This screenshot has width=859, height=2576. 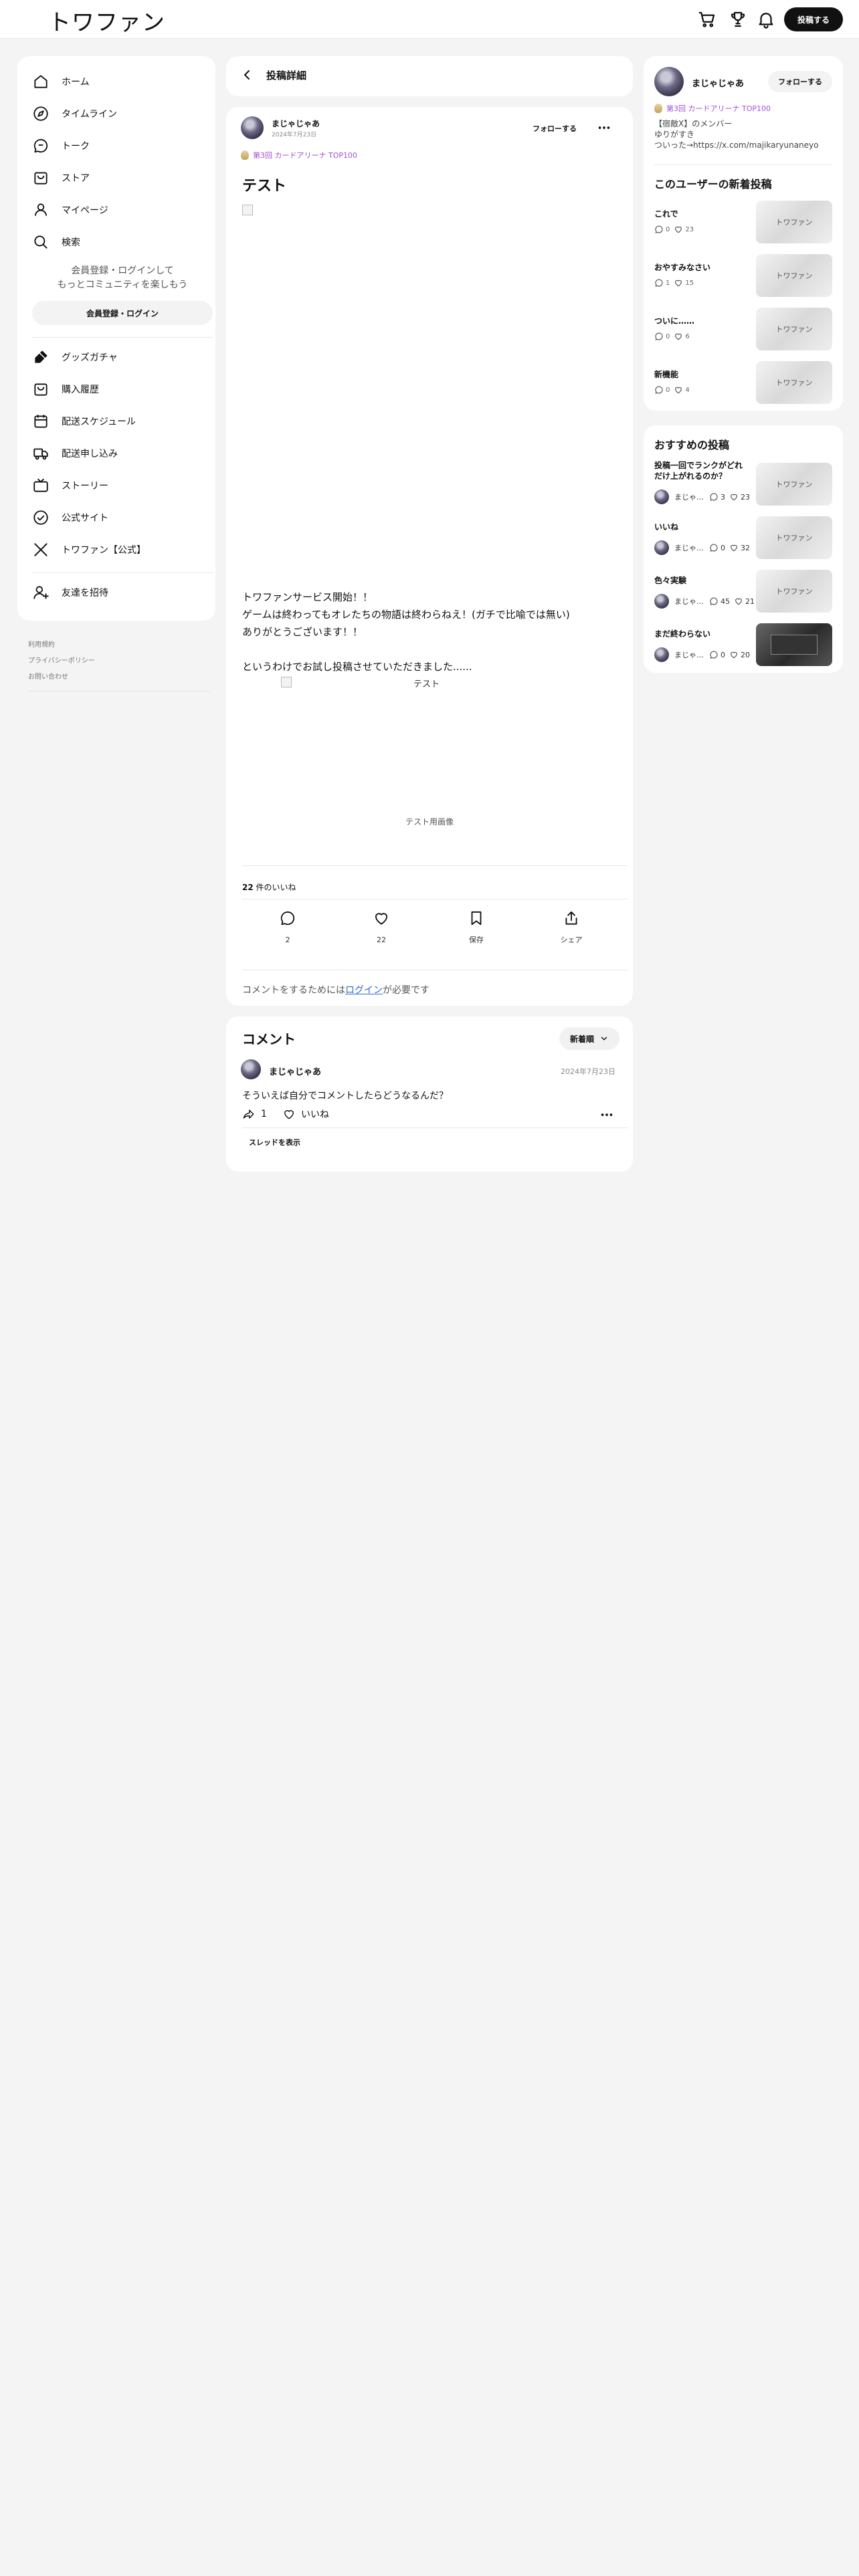 What do you see at coordinates (106, 20) in the screenshot?
I see `site-logo: トワファン` at bounding box center [106, 20].